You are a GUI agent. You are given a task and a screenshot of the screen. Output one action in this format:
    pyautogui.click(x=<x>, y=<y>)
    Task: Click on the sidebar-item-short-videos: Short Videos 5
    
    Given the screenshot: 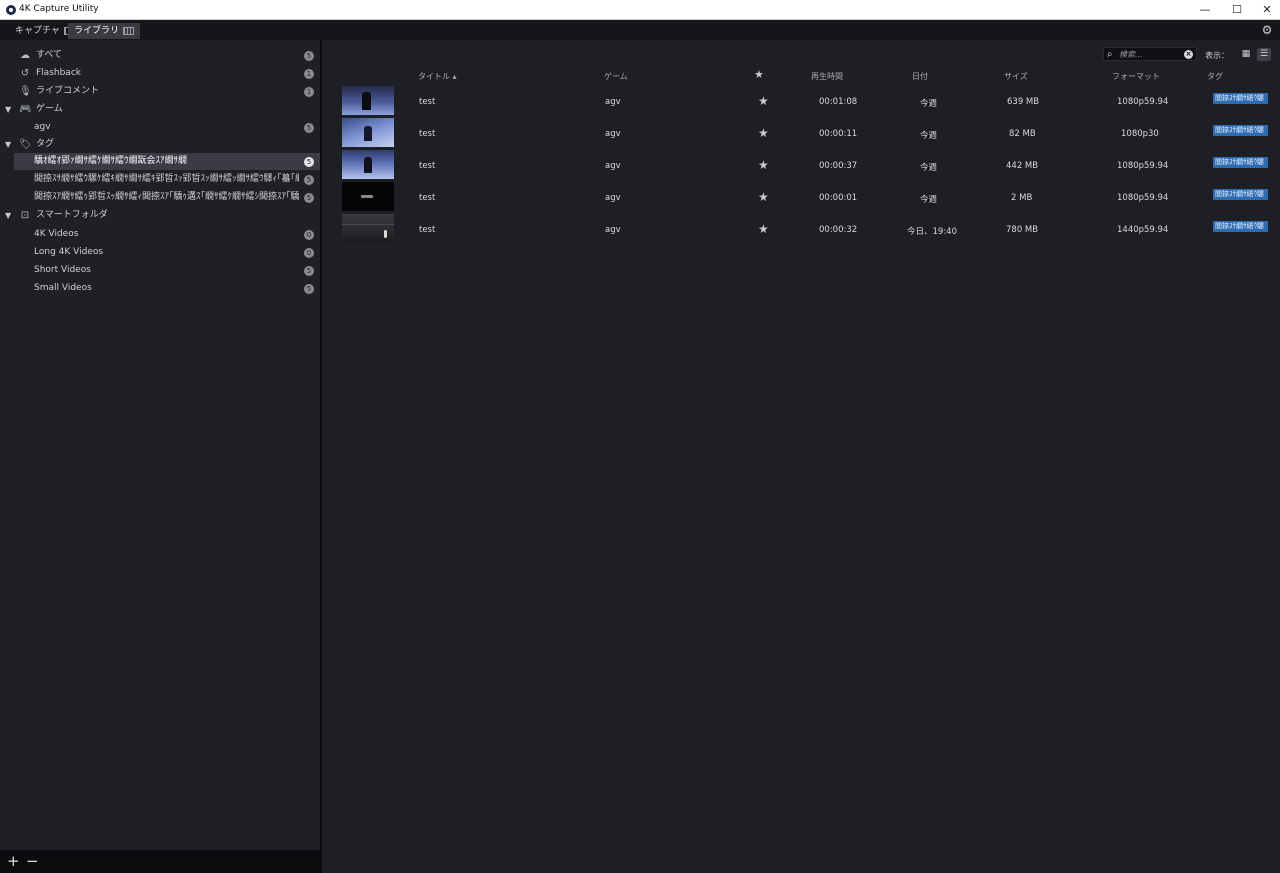 What is the action you would take?
    pyautogui.click(x=160, y=270)
    